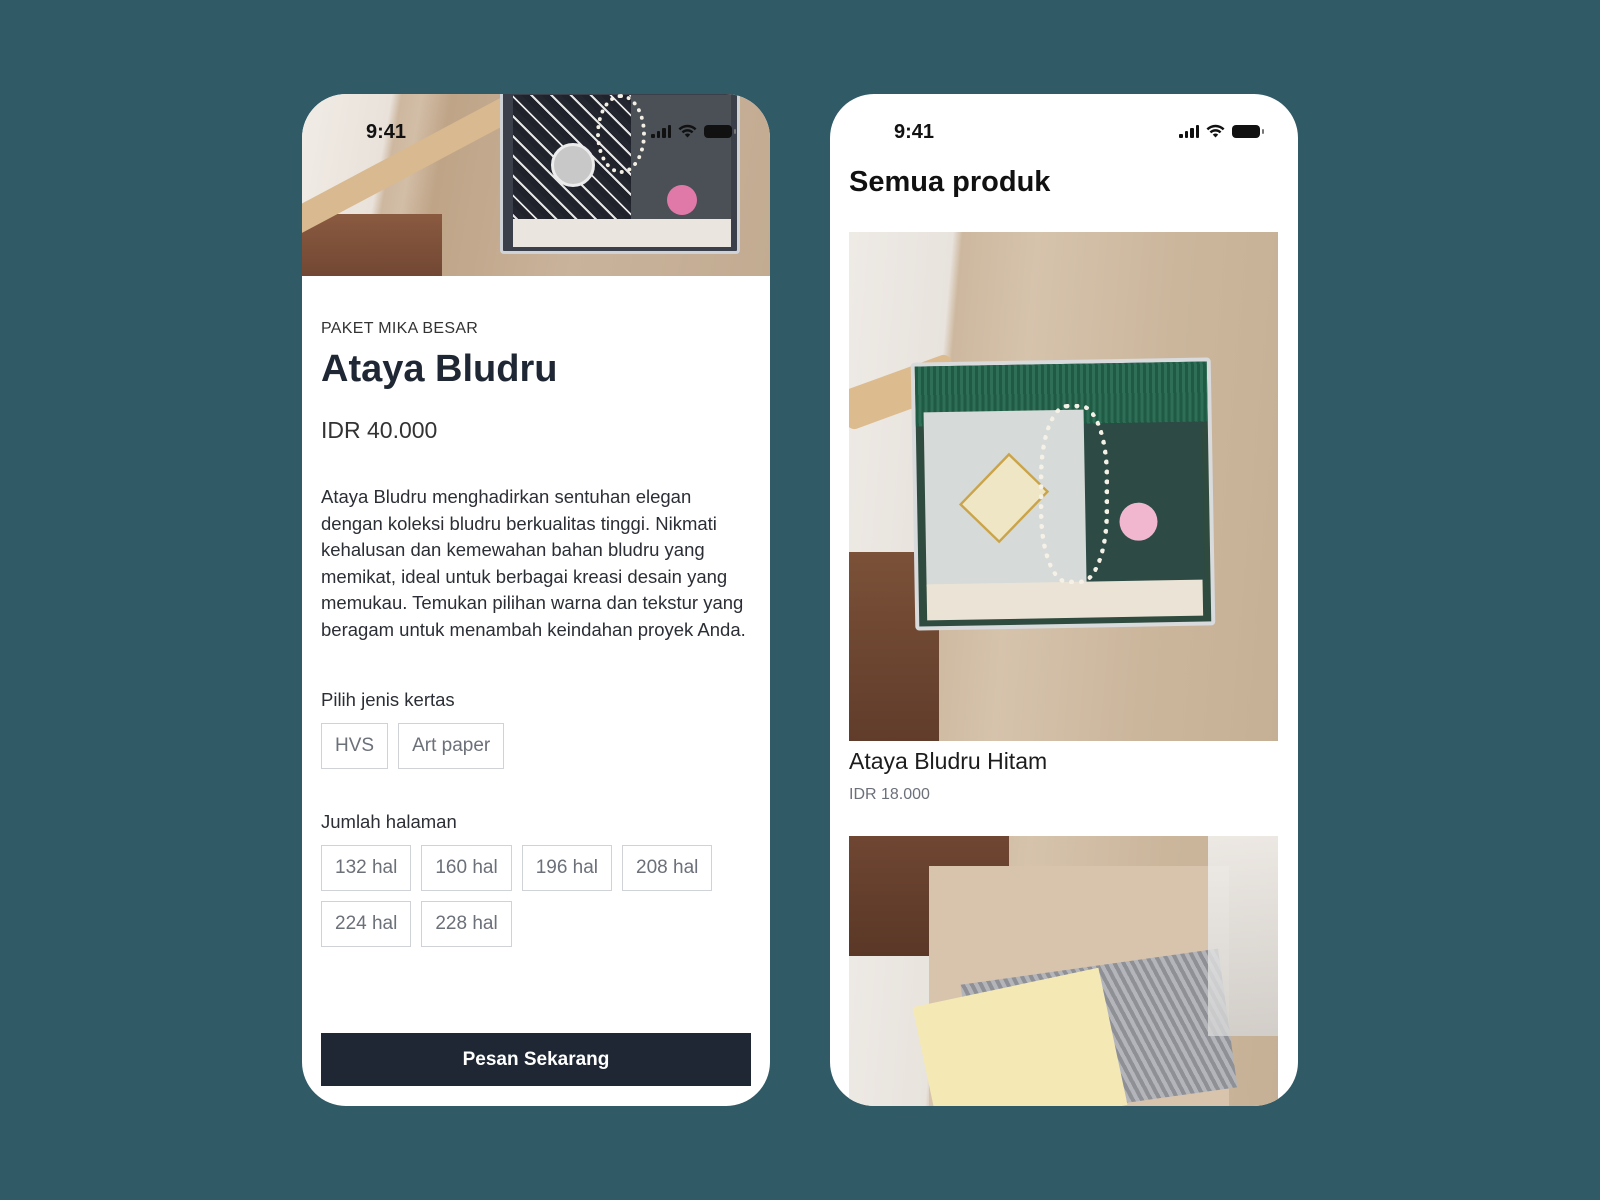 The height and width of the screenshot is (1200, 1600). What do you see at coordinates (948, 761) in the screenshot?
I see `product-name: Ataya Bludru Hitam` at bounding box center [948, 761].